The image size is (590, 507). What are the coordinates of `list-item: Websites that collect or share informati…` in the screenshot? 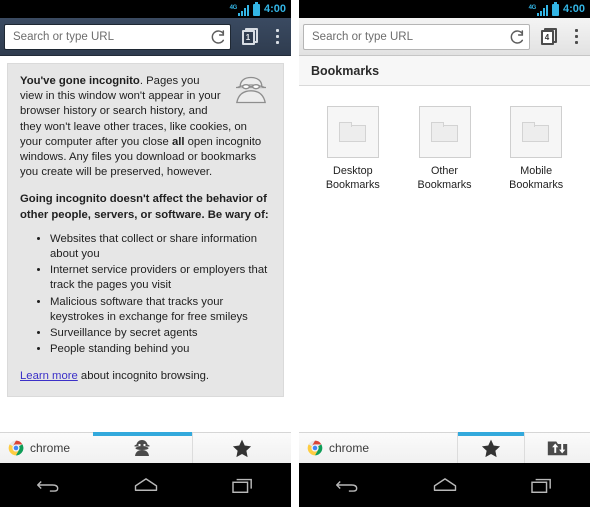 It's located at (160, 247).